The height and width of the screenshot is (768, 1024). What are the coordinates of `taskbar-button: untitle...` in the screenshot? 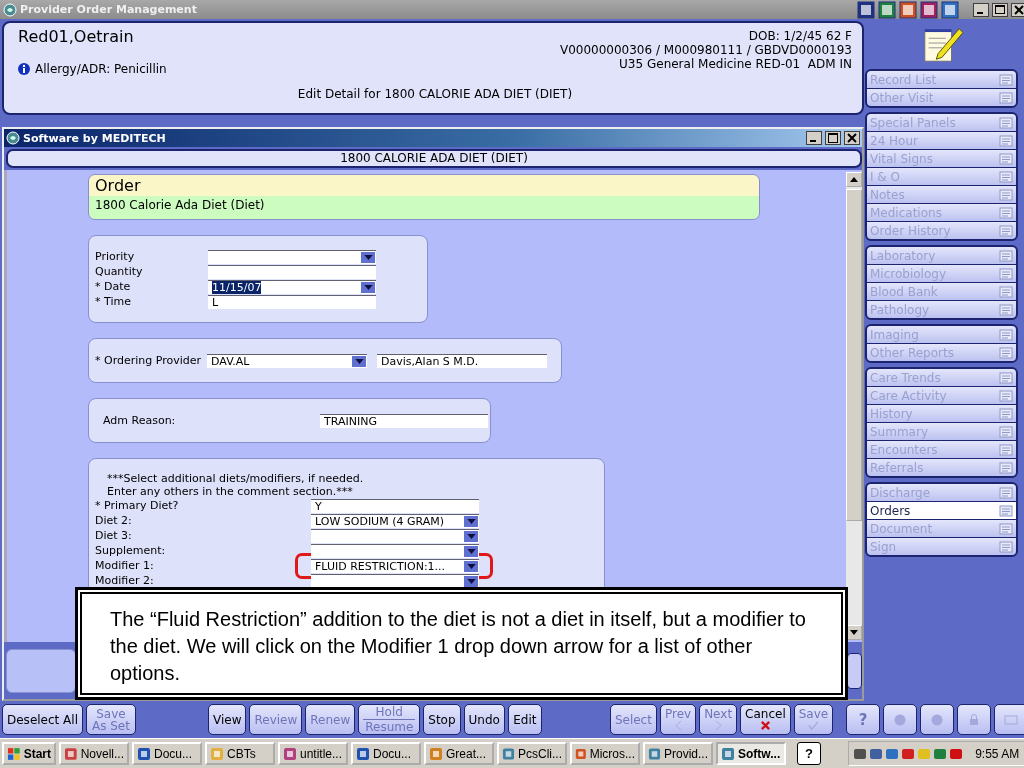 It's located at (313, 753).